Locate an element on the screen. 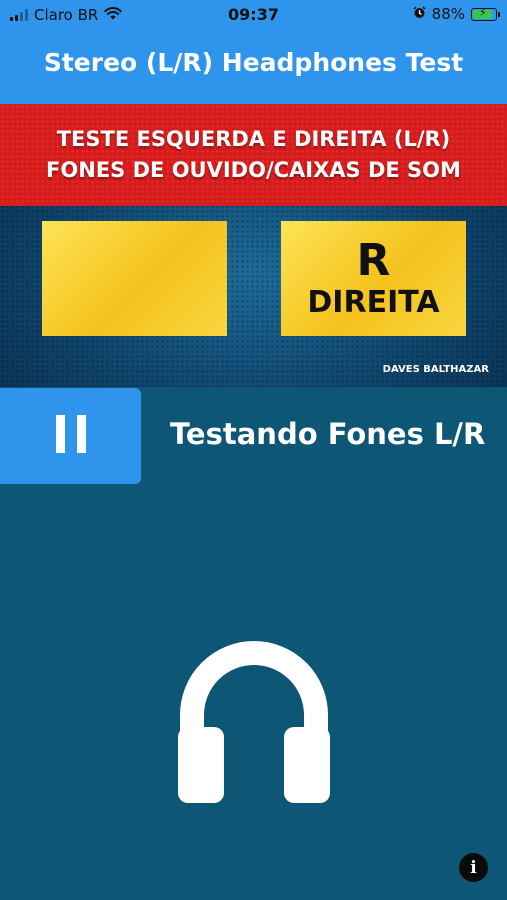 The image size is (507, 900). app-title: Stereo (L/R) Headphones Test is located at coordinates (253, 62).